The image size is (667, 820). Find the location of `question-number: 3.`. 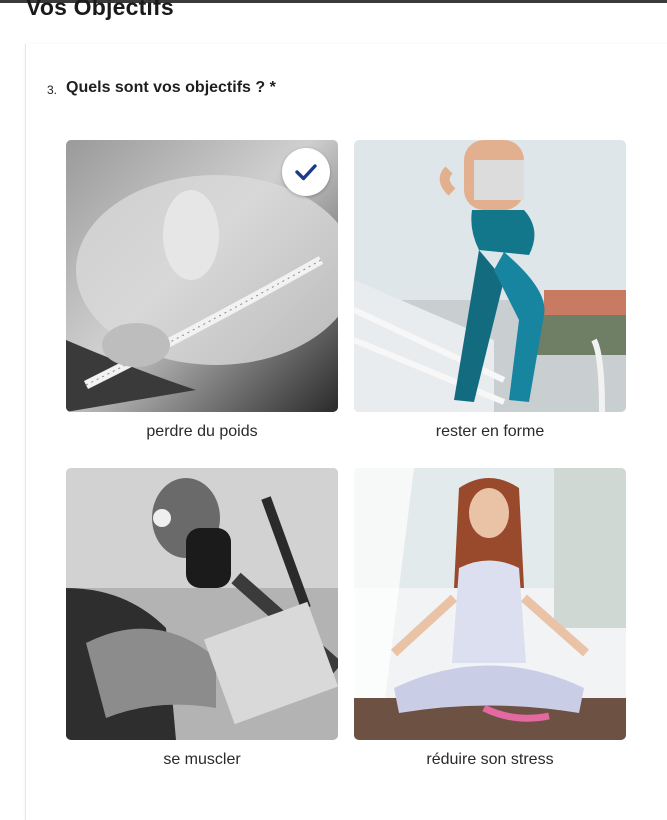

question-number: 3. is located at coordinates (52, 90).